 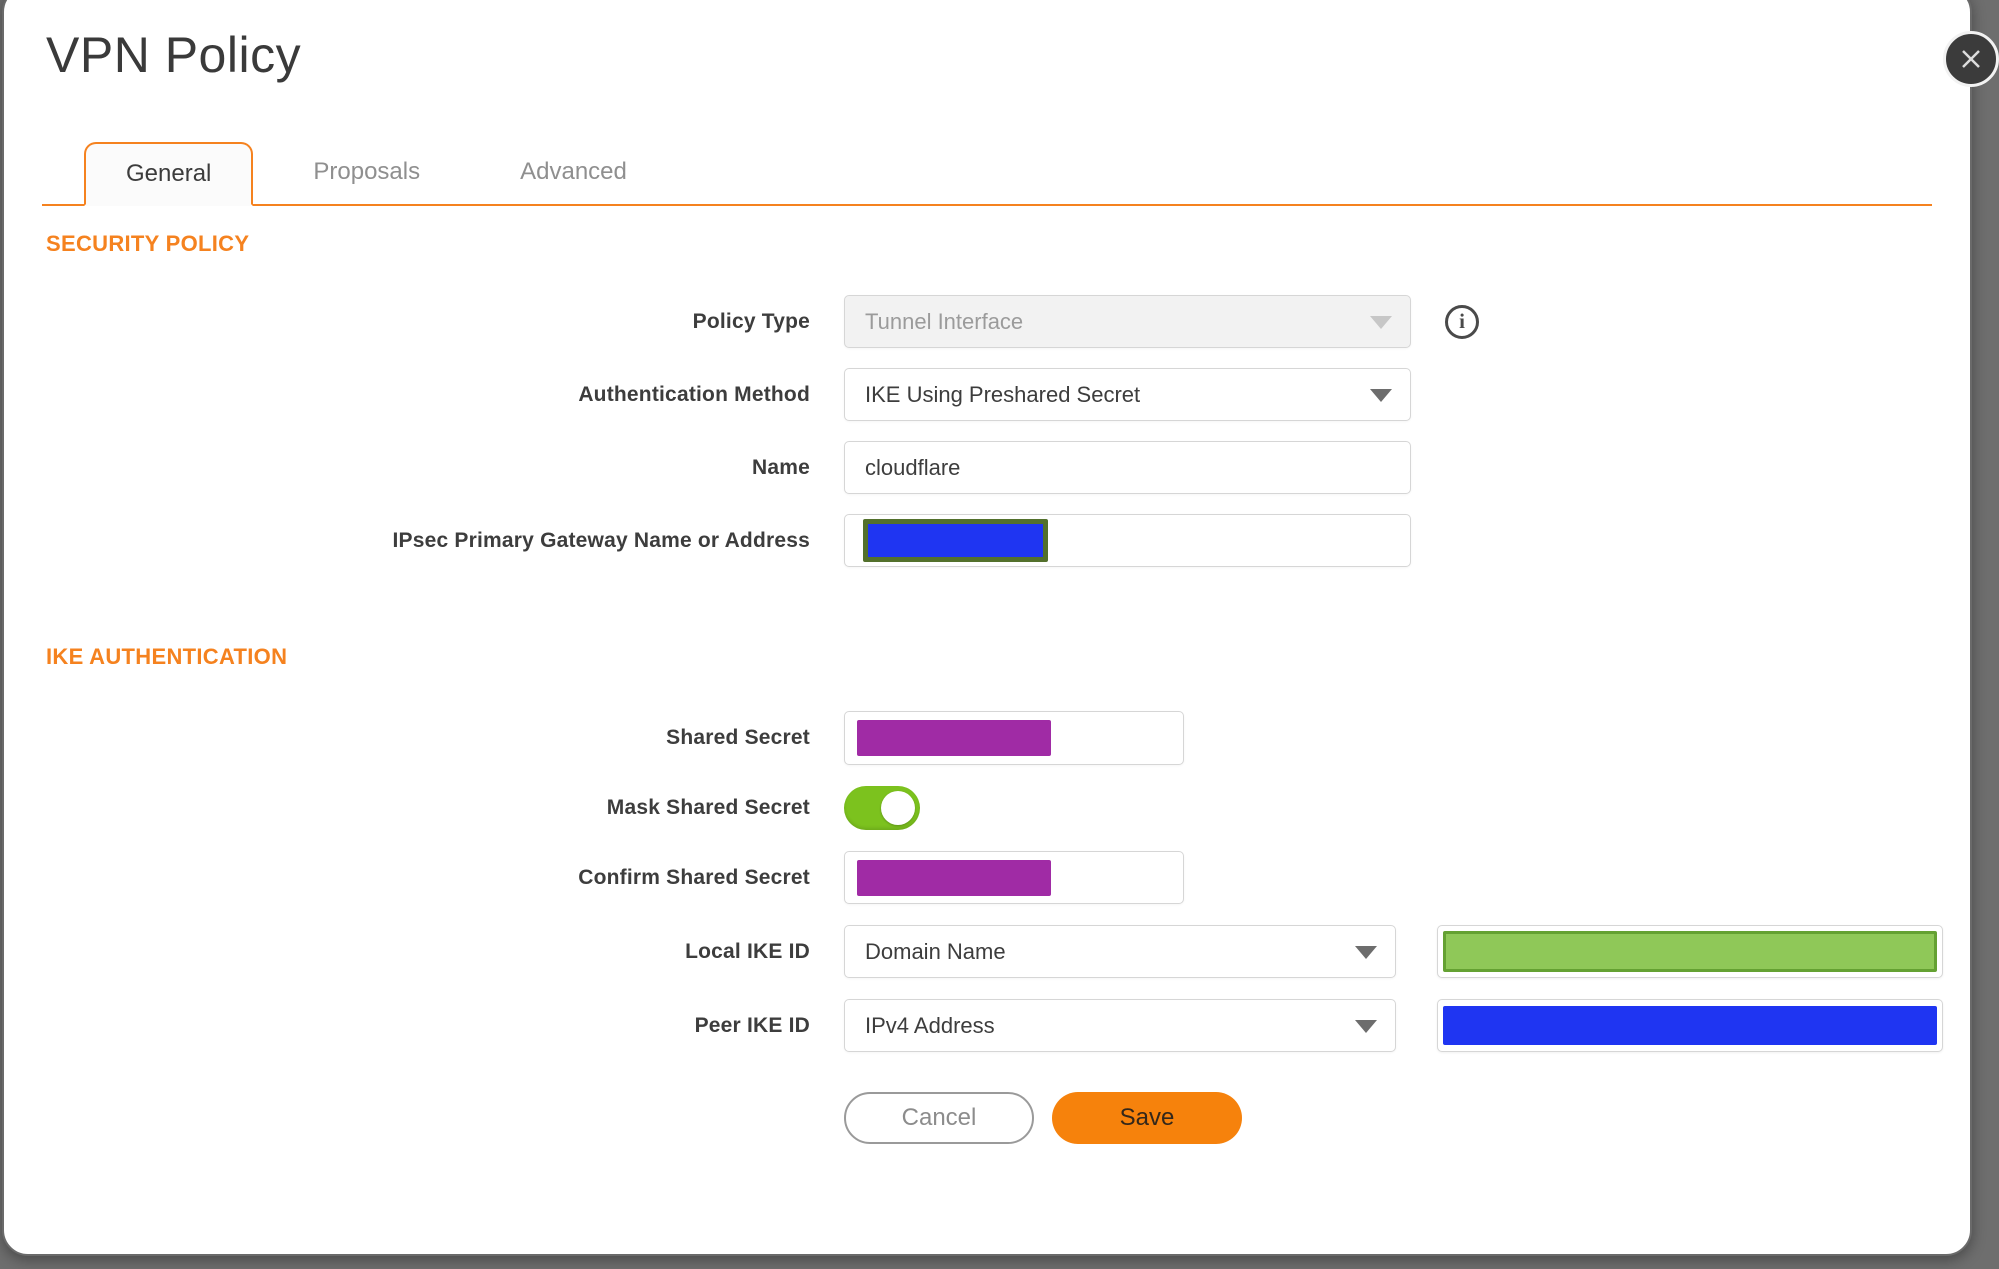 What do you see at coordinates (1120, 1025) in the screenshot?
I see `peer-ike-id-select: IPv4 Address` at bounding box center [1120, 1025].